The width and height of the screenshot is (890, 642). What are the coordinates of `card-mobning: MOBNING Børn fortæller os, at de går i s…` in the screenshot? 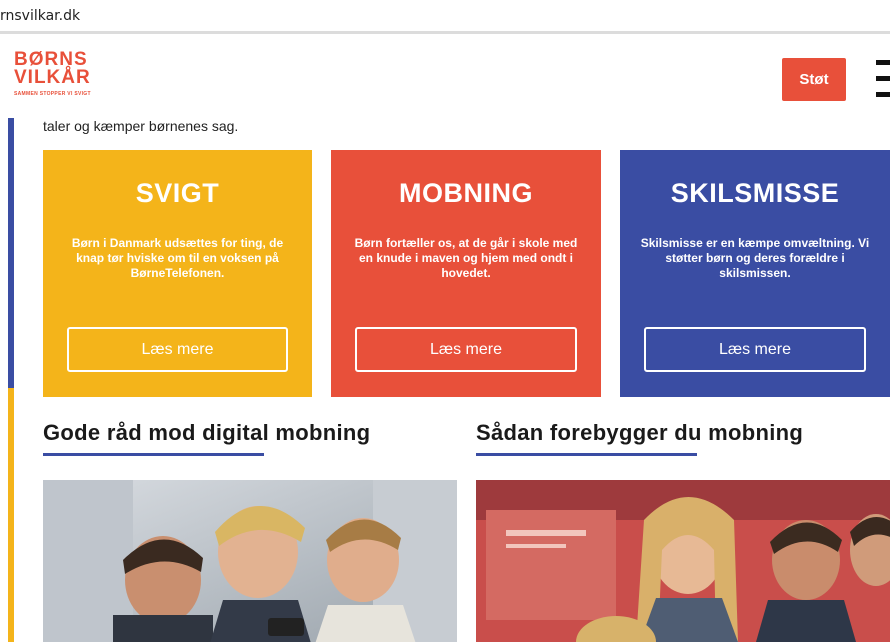 It's located at (466, 273).